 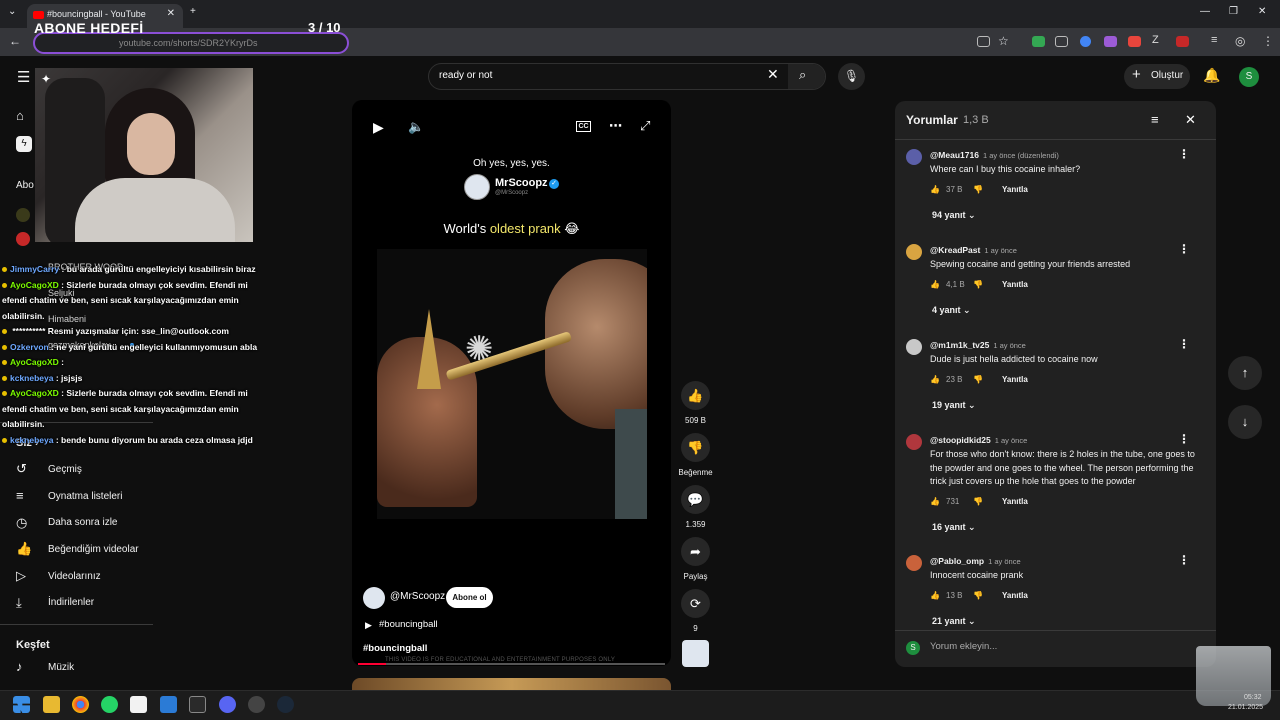 What do you see at coordinates (983, 41) in the screenshot?
I see `install-app-icon` at bounding box center [983, 41].